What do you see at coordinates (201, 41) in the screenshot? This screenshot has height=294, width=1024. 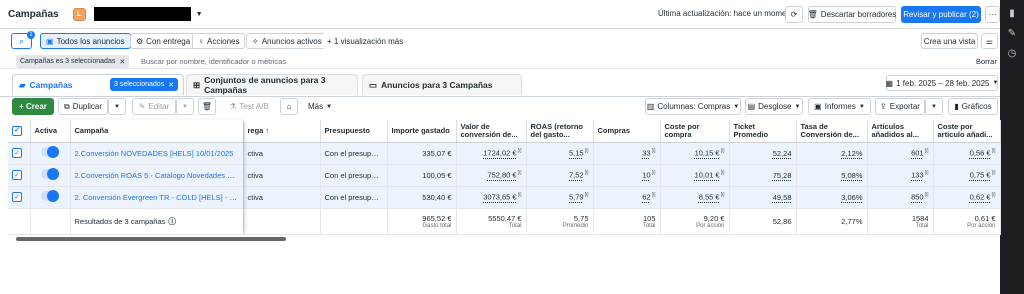 I see `bulb-icon: ♀` at bounding box center [201, 41].